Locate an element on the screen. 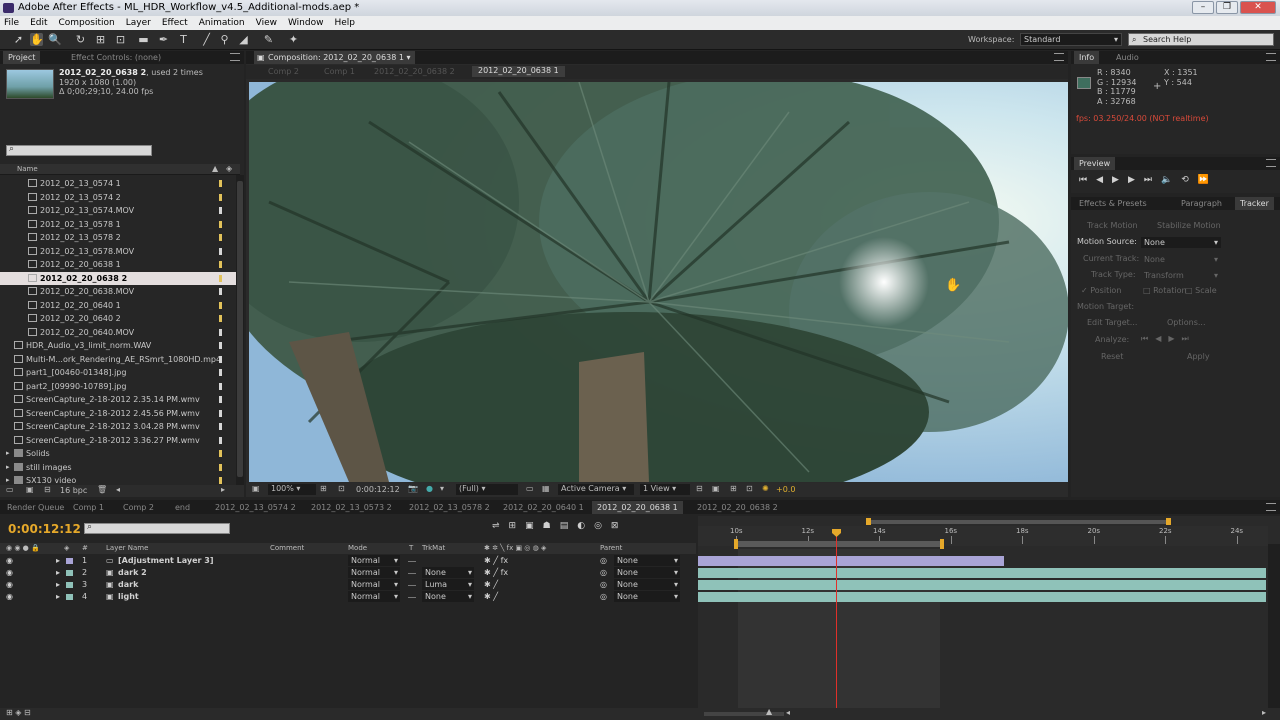  pickwhip-icon: ◎ is located at coordinates (603, 573).